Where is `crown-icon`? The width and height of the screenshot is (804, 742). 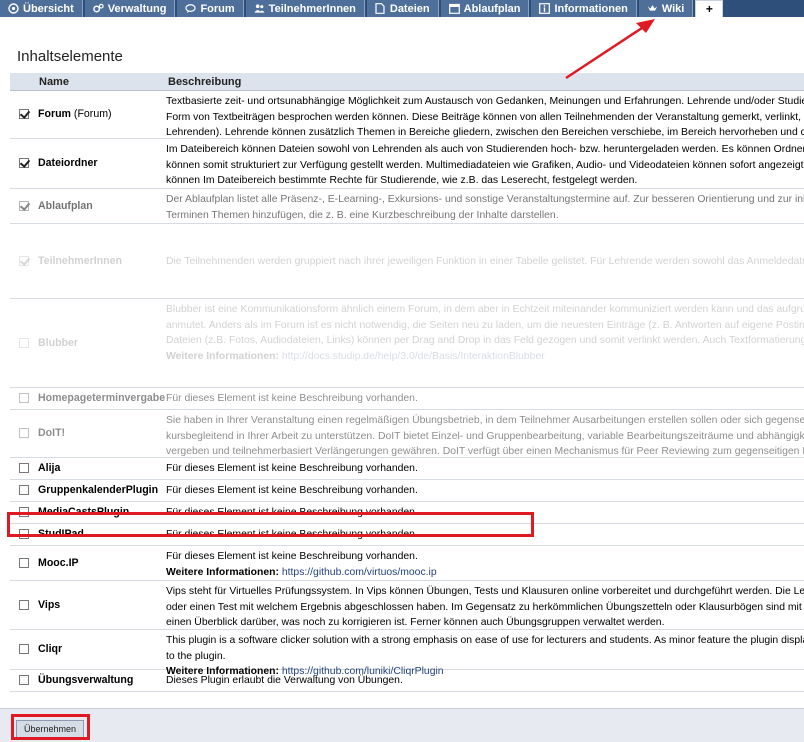 crown-icon is located at coordinates (652, 8).